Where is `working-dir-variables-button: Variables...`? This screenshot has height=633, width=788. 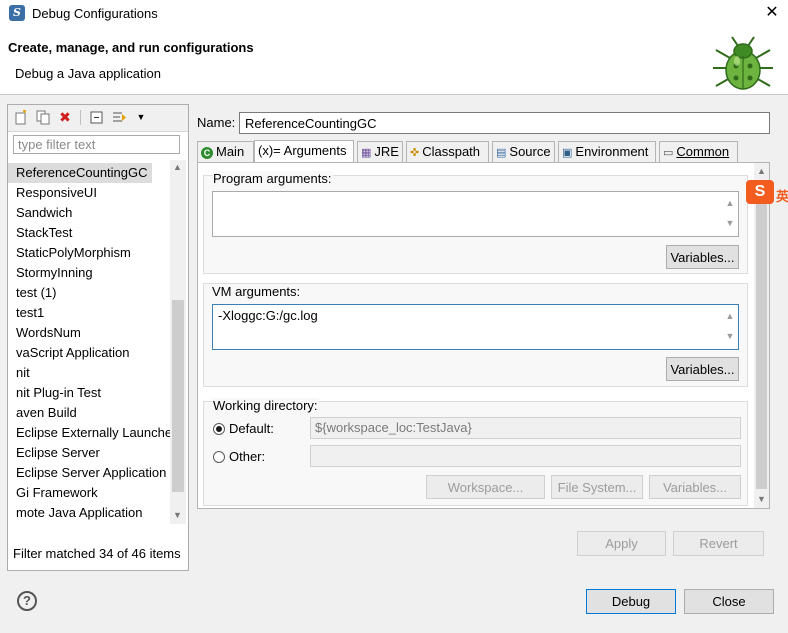
working-dir-variables-button: Variables... is located at coordinates (695, 487).